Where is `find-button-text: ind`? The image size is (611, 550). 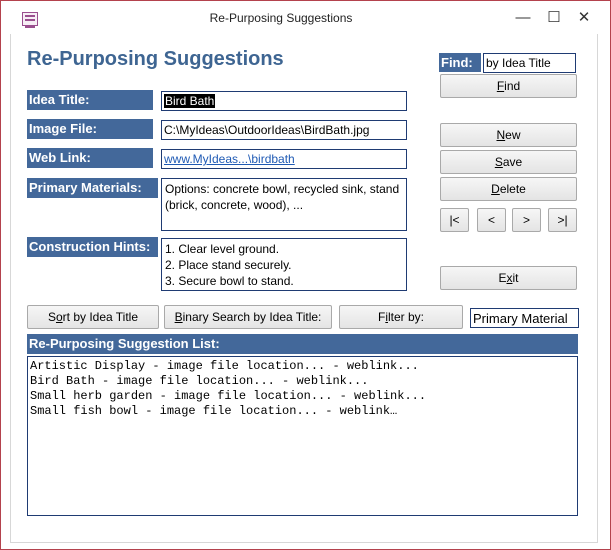
find-button-text: ind is located at coordinates (512, 86).